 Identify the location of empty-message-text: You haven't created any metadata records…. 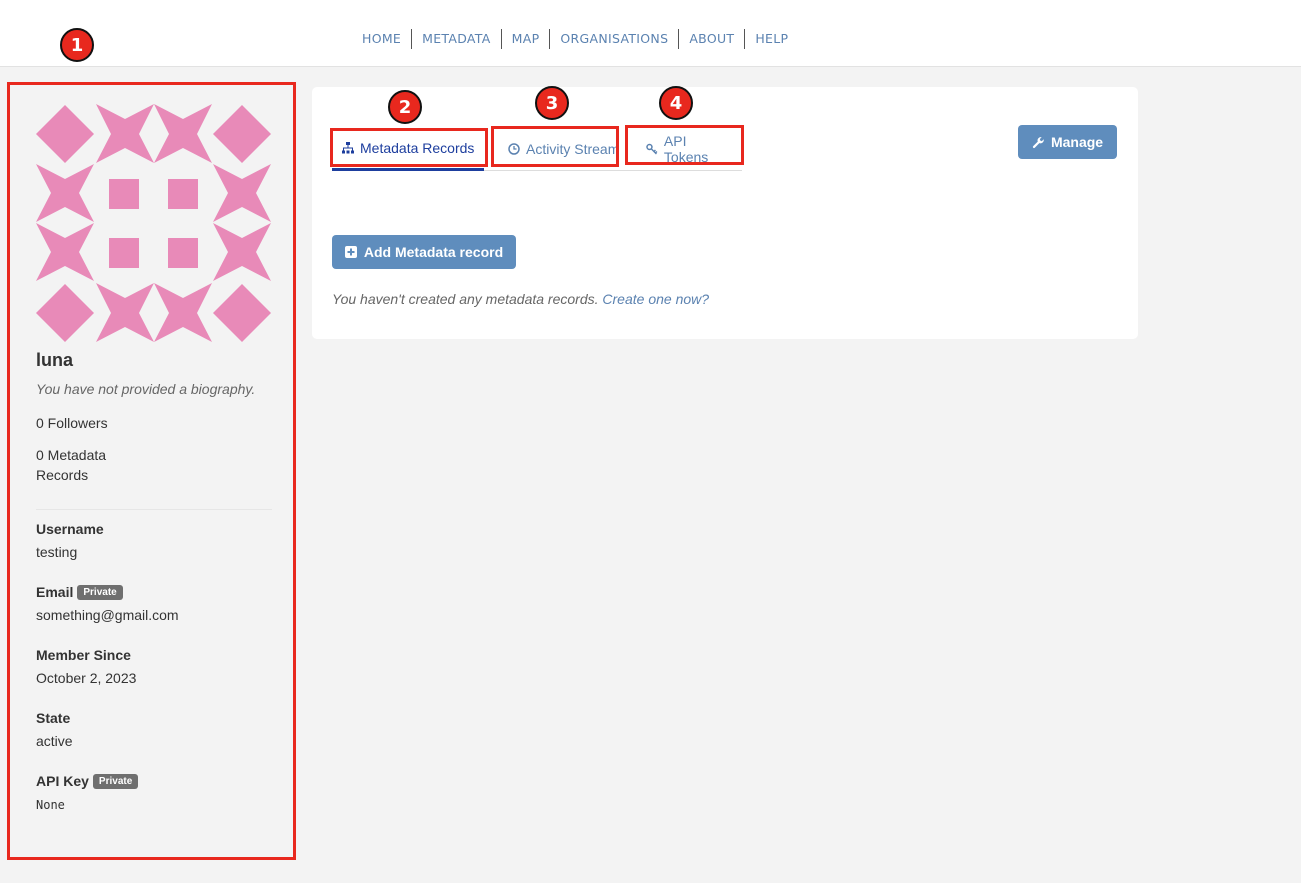
(465, 299).